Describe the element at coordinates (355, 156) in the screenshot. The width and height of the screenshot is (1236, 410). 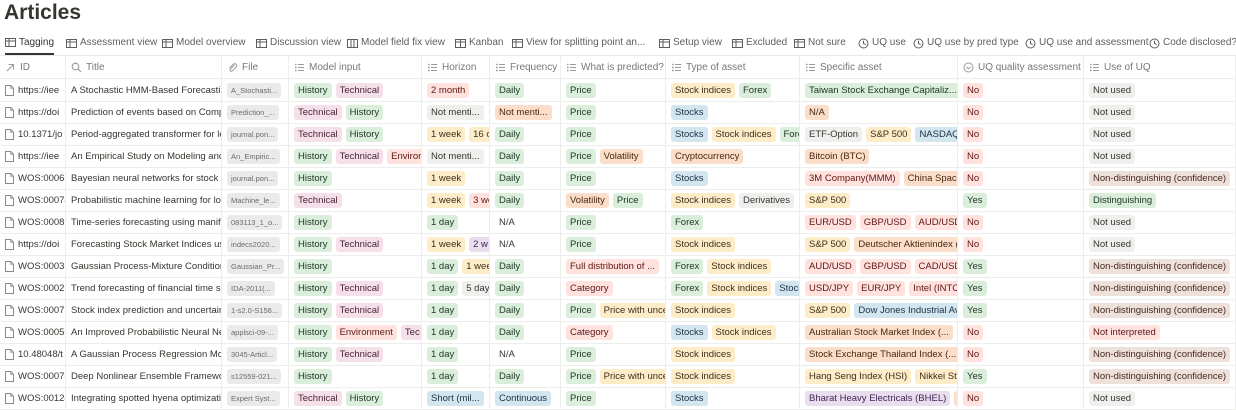
I see `model-input-cell: History Technical Environ` at that location.